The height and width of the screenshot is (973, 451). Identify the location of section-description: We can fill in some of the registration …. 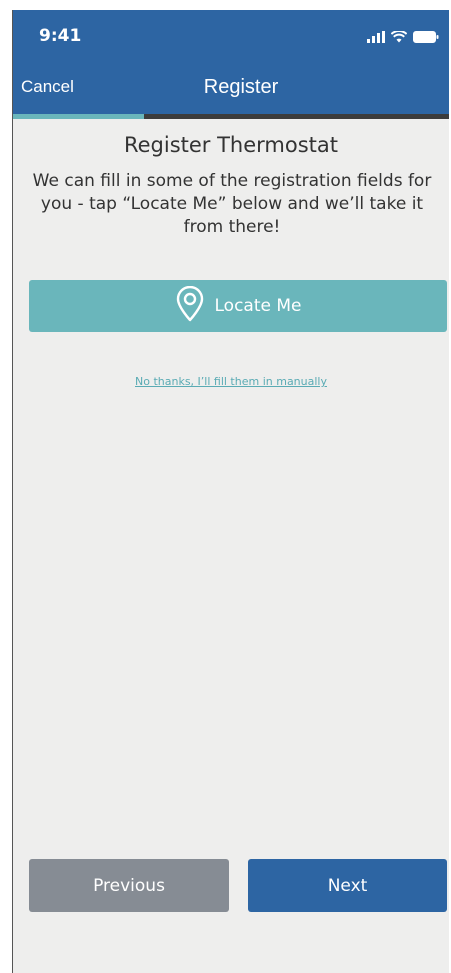
(232, 204).